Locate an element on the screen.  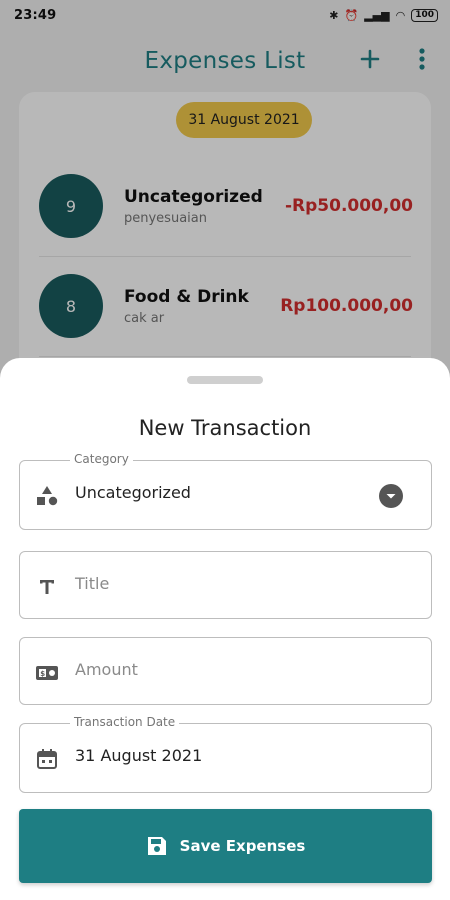
category-dropdown: Category Uncategorized is located at coordinates (225, 491).